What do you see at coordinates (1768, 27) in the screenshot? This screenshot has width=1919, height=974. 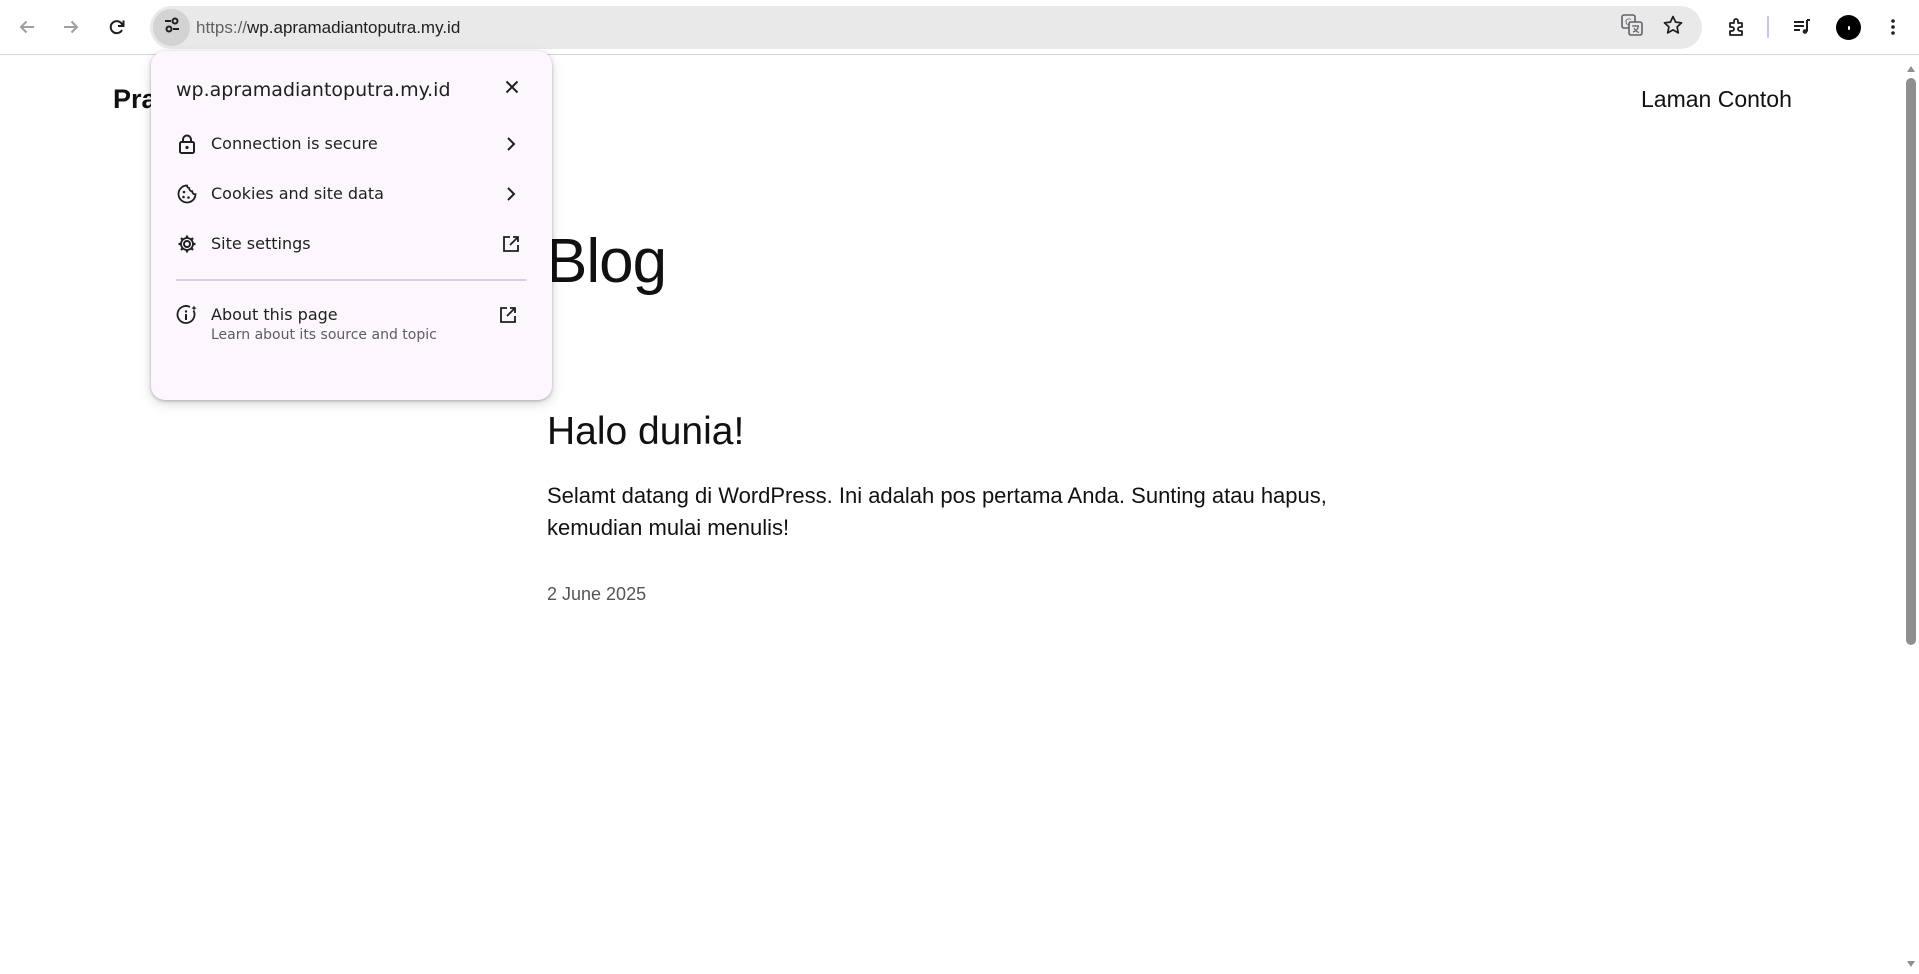 I see `toolbar-divider` at bounding box center [1768, 27].